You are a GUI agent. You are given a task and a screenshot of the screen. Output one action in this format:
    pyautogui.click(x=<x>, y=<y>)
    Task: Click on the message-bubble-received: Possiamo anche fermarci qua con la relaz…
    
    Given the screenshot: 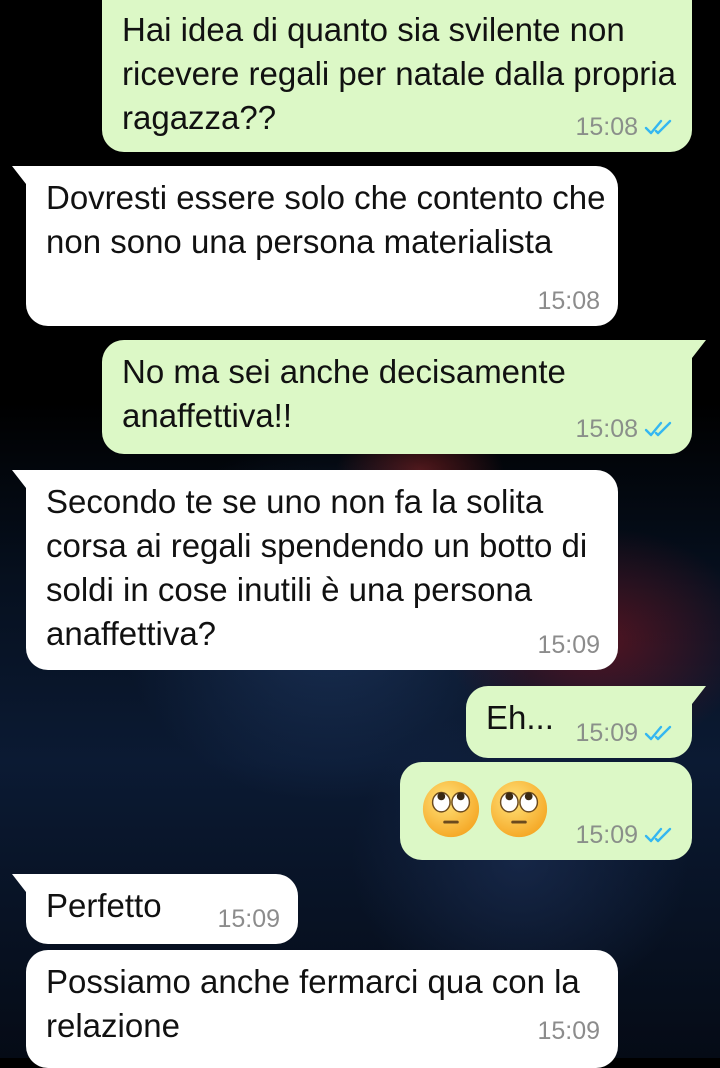 What is the action you would take?
    pyautogui.click(x=322, y=1009)
    